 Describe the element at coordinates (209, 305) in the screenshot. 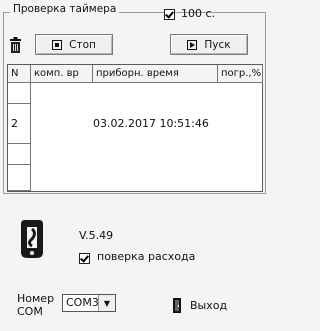

I see `exit-button-label: Выход` at that location.